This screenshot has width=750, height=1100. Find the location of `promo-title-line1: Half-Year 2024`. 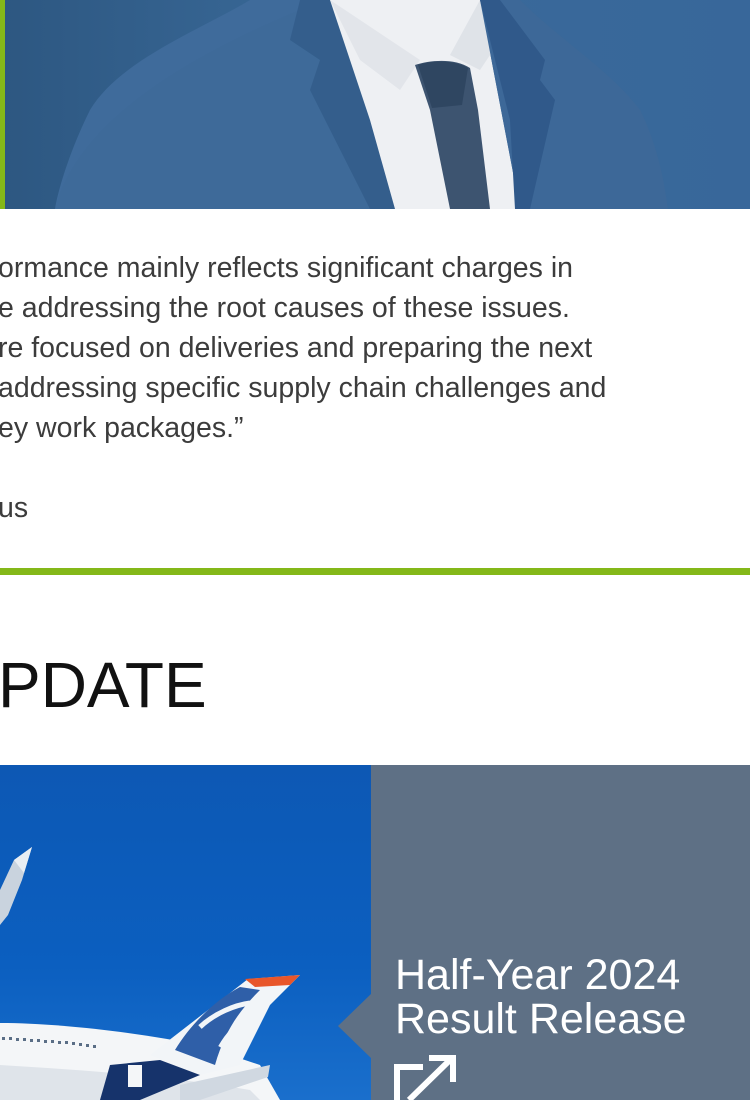

promo-title-line1: Half-Year 2024 is located at coordinates (538, 975).